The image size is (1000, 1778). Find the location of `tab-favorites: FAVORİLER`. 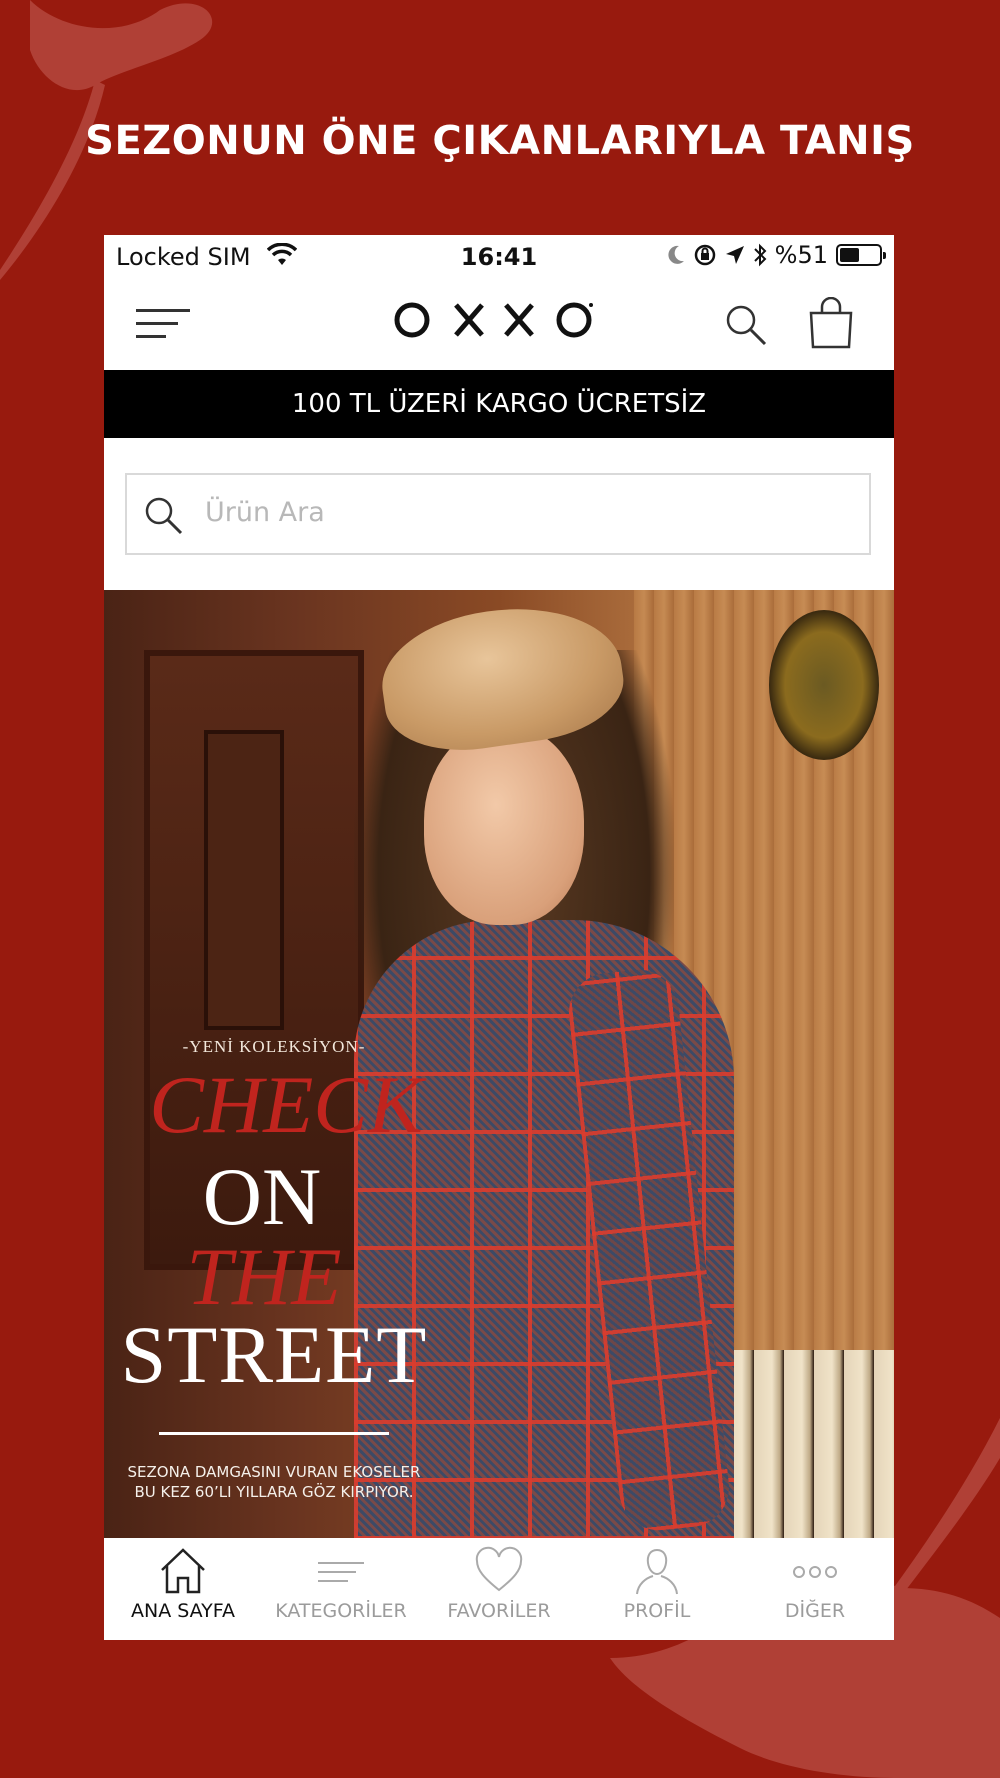

tab-favorites: FAVORİLER is located at coordinates (499, 1589).